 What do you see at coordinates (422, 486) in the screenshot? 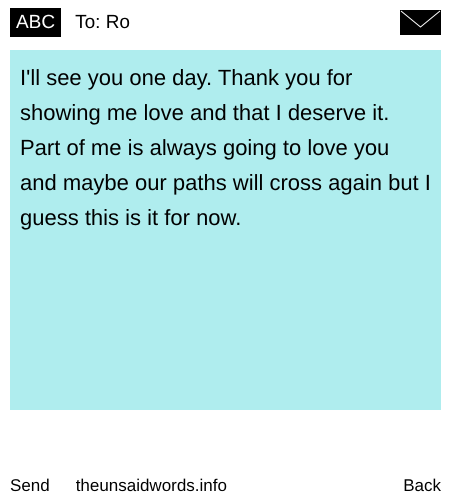
I see `back-softkey: Back` at bounding box center [422, 486].